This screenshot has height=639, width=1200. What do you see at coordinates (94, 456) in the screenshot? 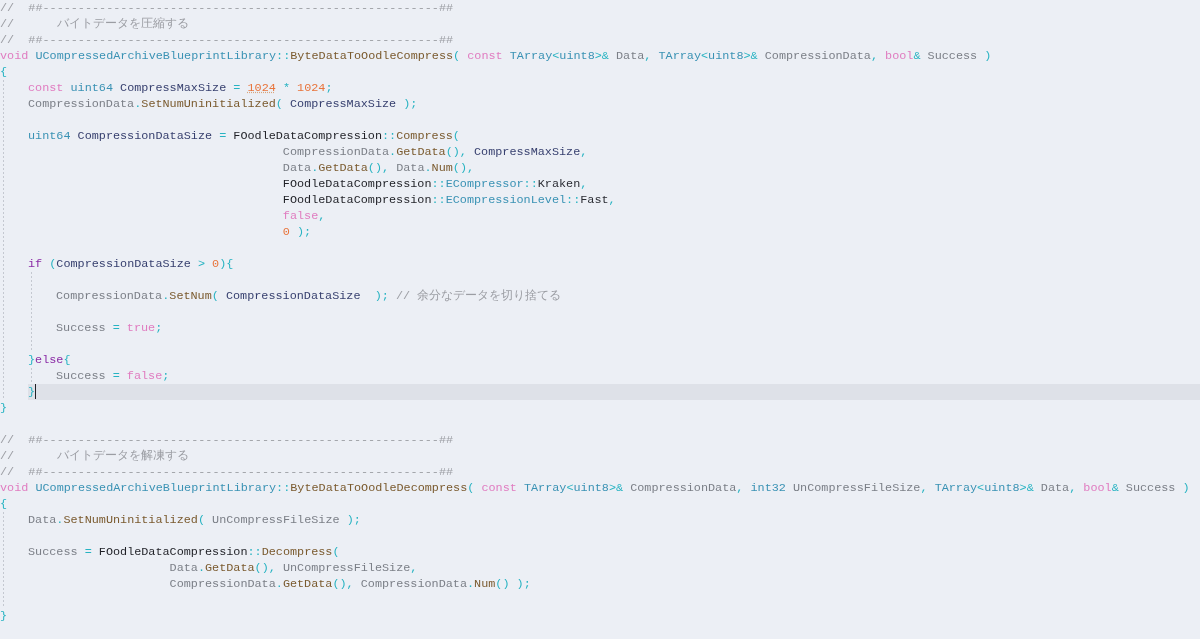
I see `code-line: // バイトデータを解凍する` at bounding box center [94, 456].